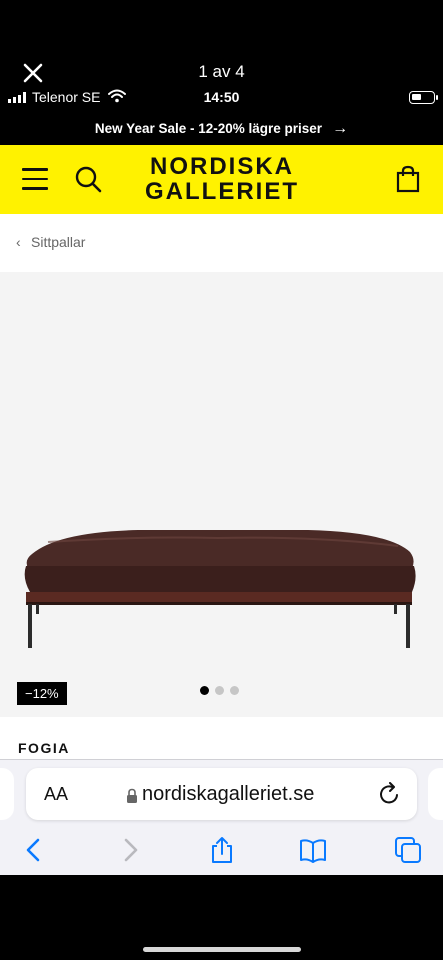 The width and height of the screenshot is (443, 960). I want to click on search-icon, so click(88, 179).